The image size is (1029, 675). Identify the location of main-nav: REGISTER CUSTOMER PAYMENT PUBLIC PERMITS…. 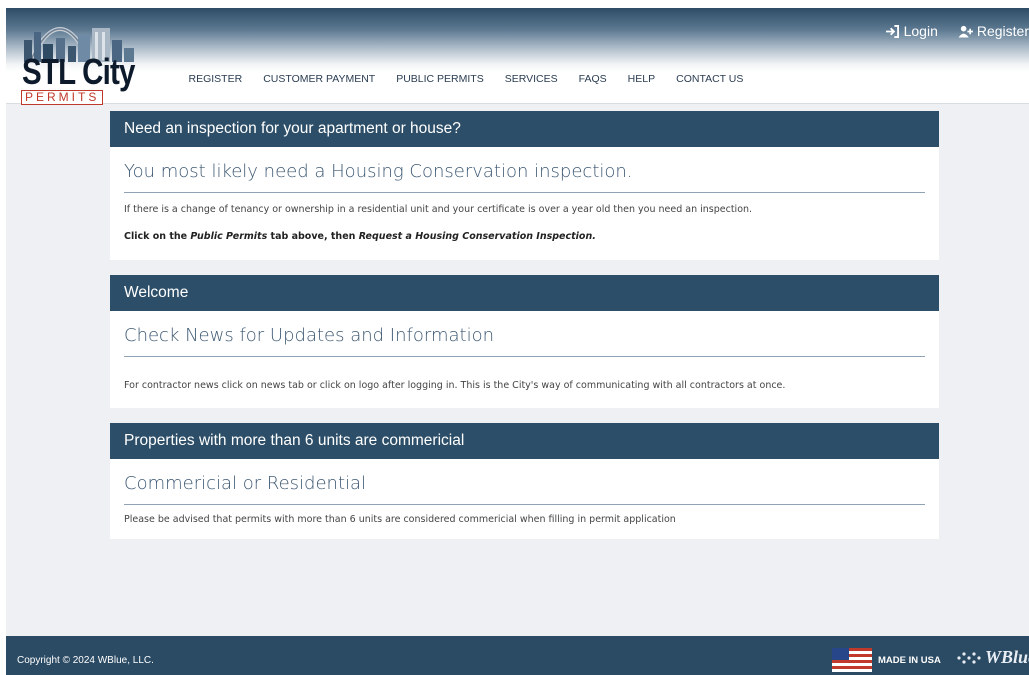
(466, 79).